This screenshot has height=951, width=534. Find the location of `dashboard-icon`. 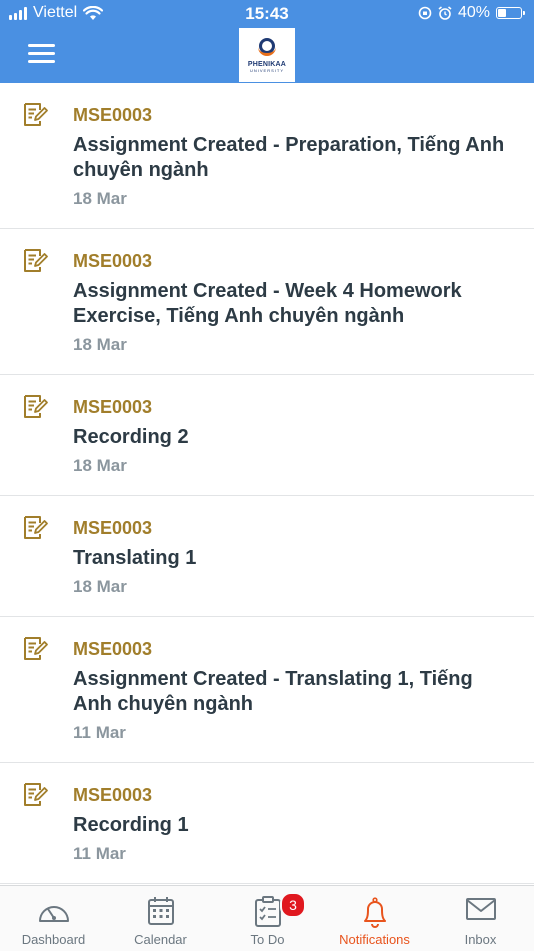

dashboard-icon is located at coordinates (53, 914).